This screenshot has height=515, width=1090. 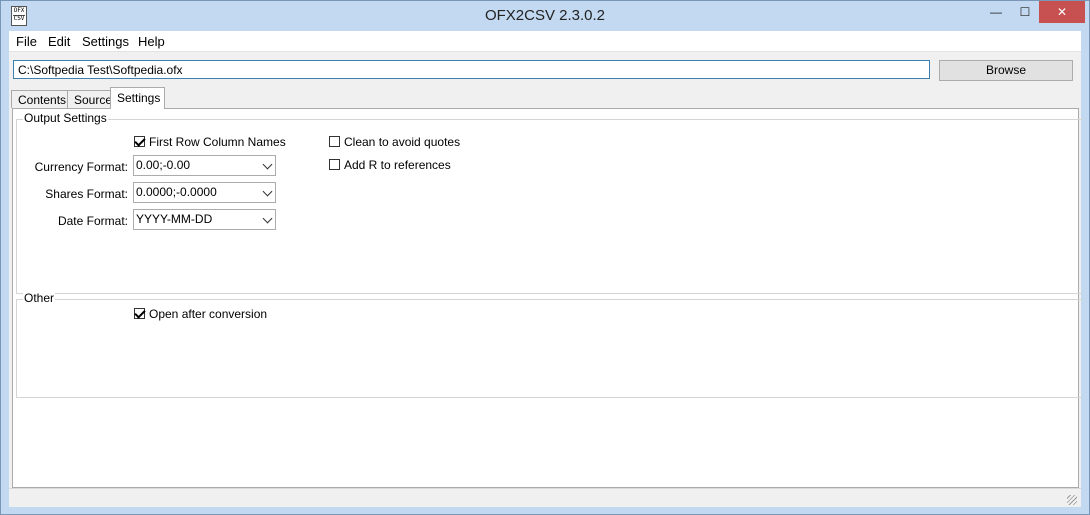 What do you see at coordinates (1072, 500) in the screenshot?
I see `resize-grip-icon` at bounding box center [1072, 500].